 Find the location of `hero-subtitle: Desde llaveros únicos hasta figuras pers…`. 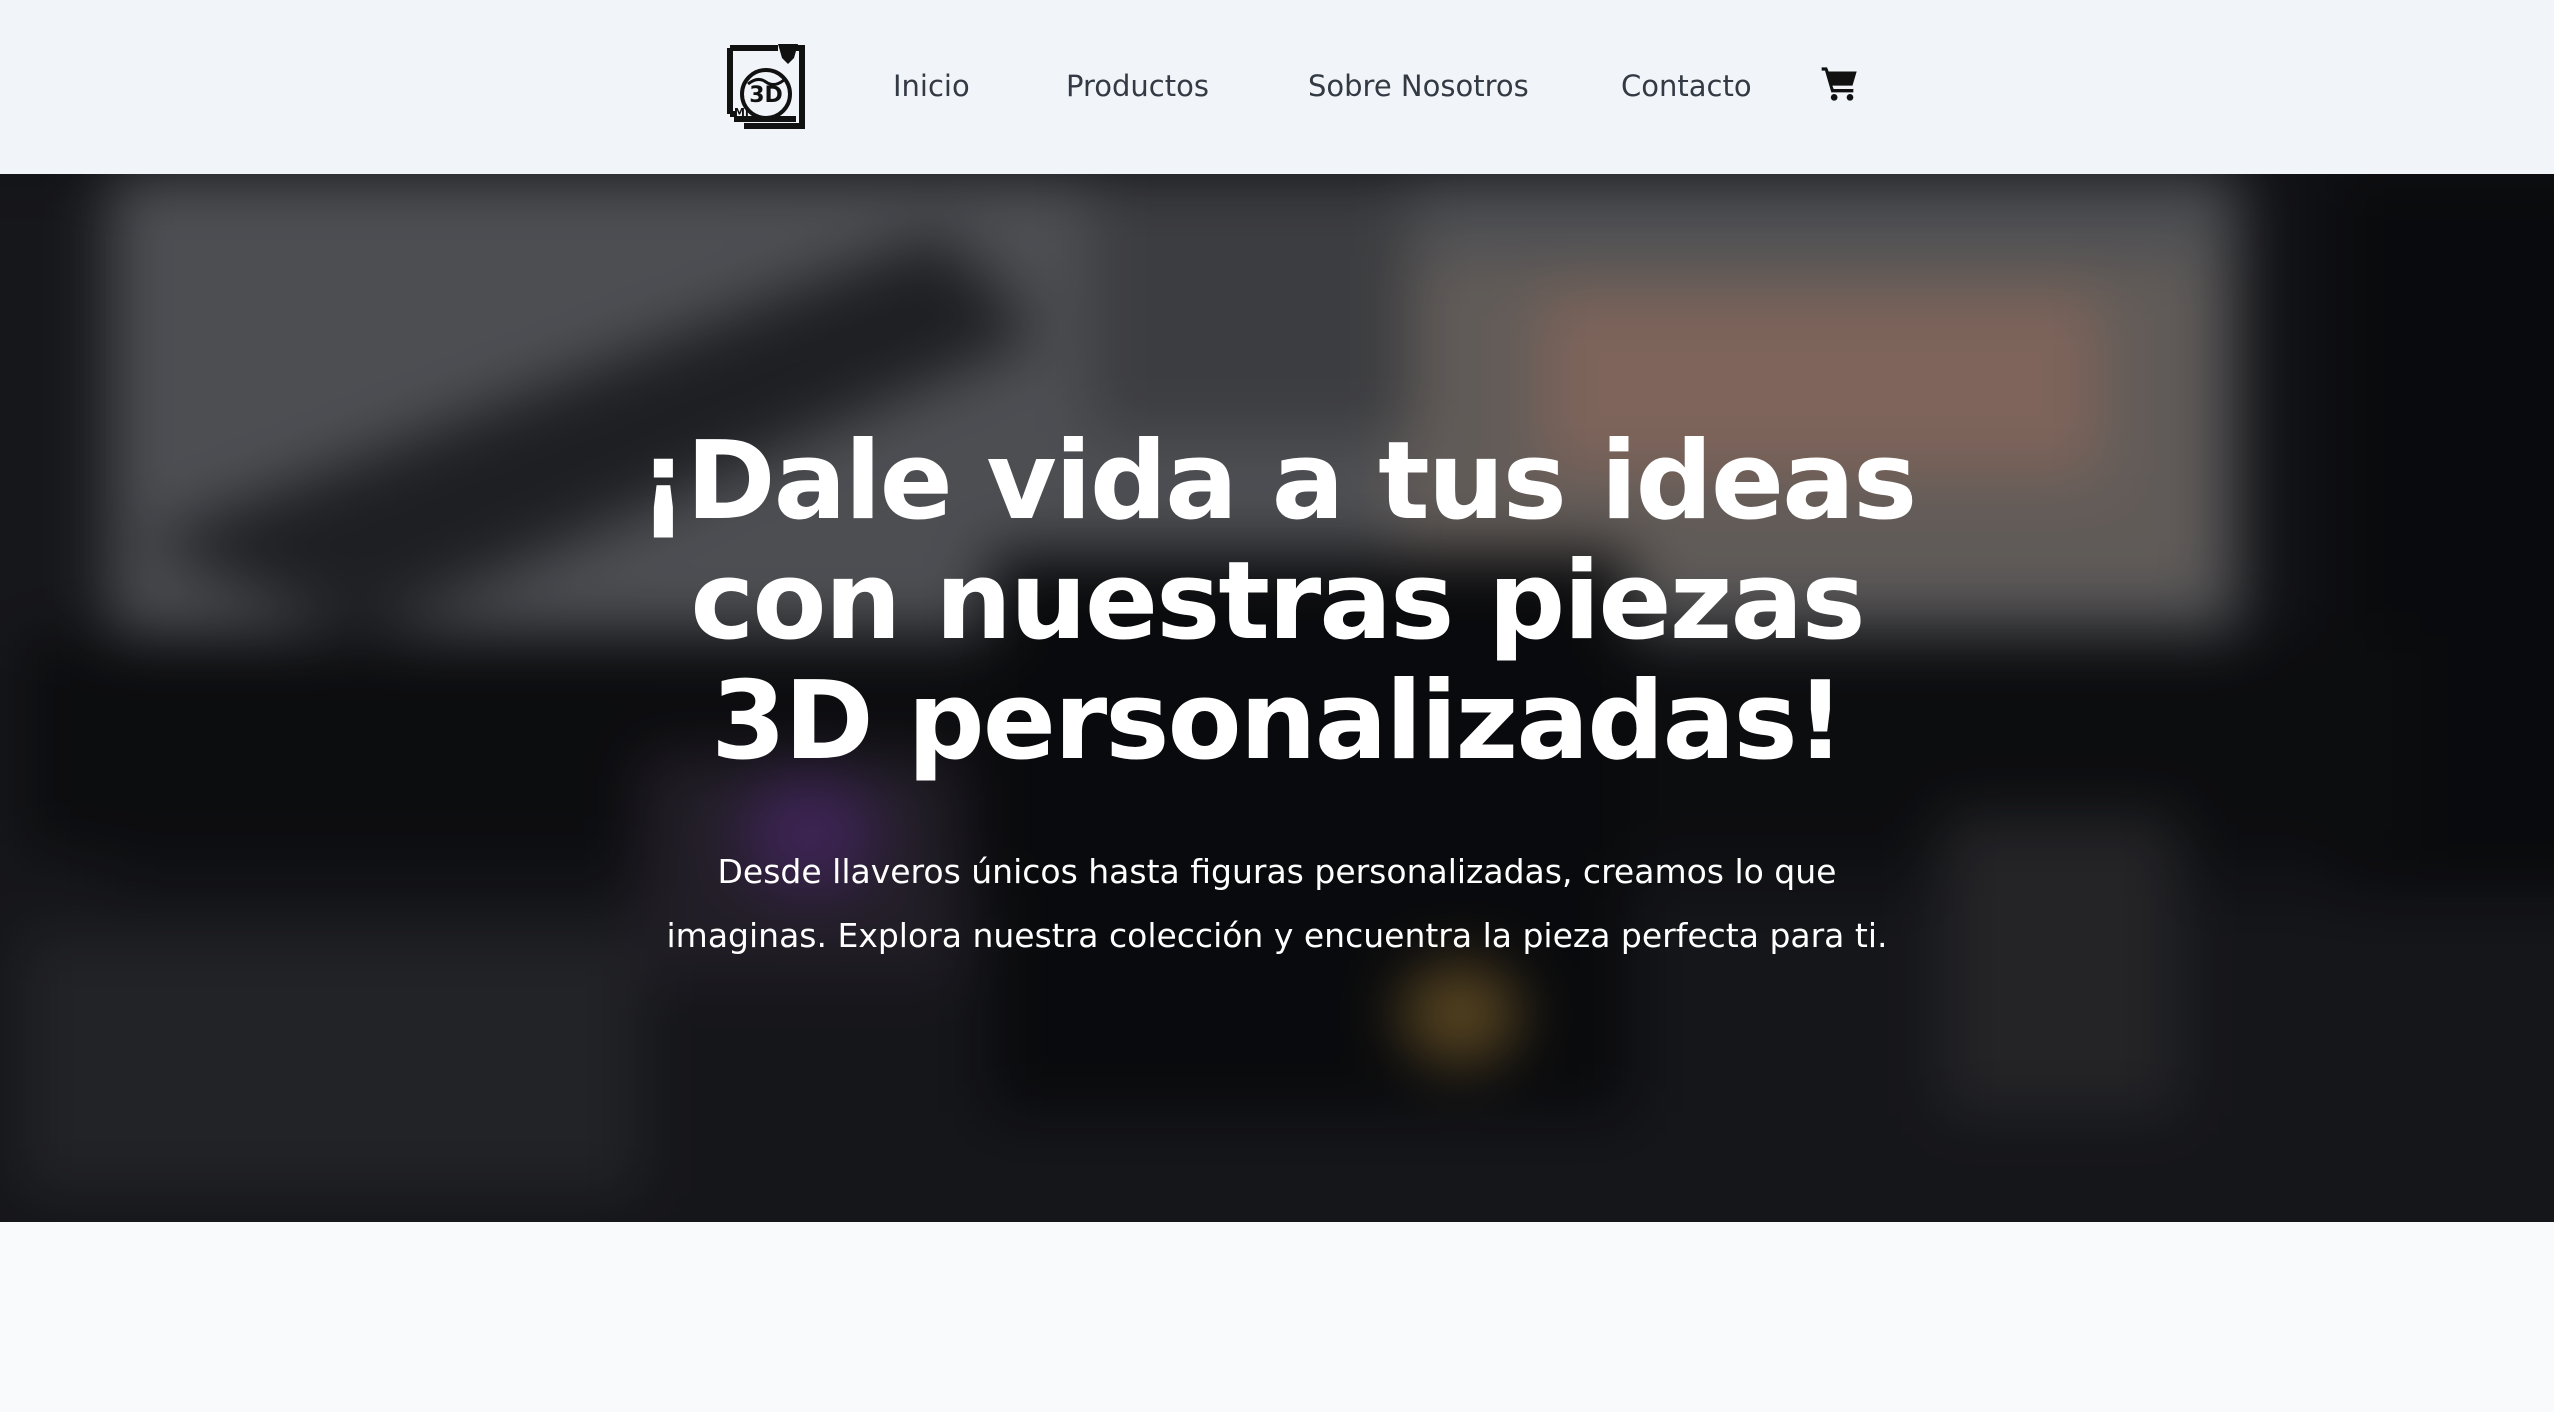

hero-subtitle: Desde llaveros únicos hasta figuras pers… is located at coordinates (1277, 904).